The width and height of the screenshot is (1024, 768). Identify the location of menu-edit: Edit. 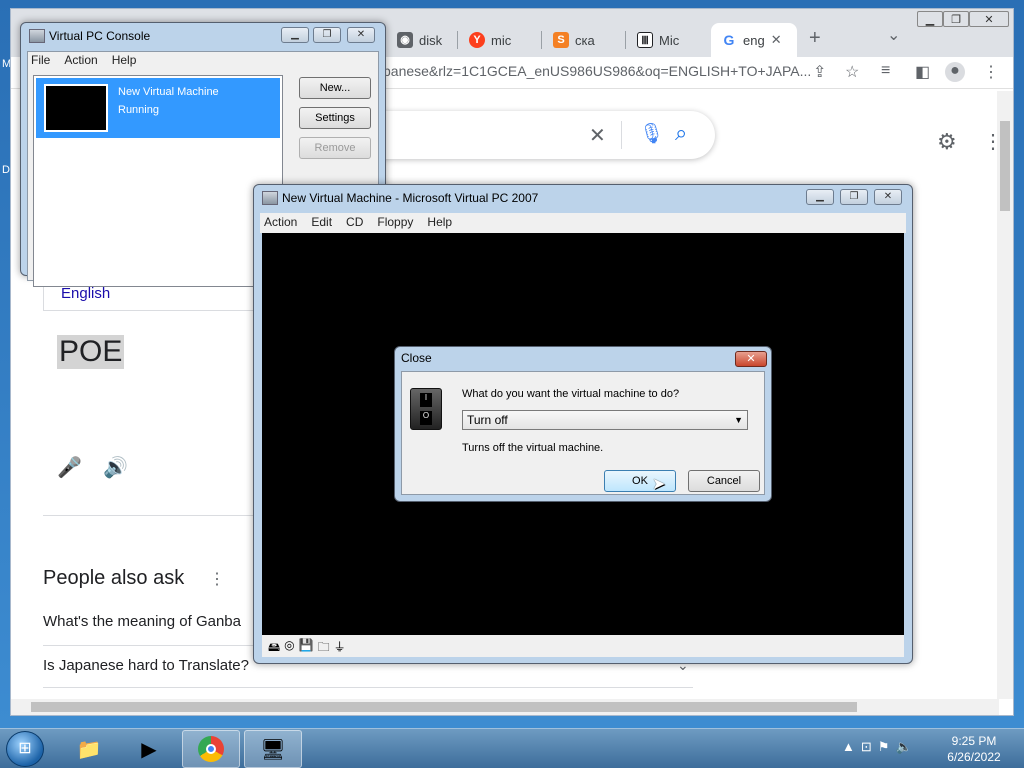
(321, 224).